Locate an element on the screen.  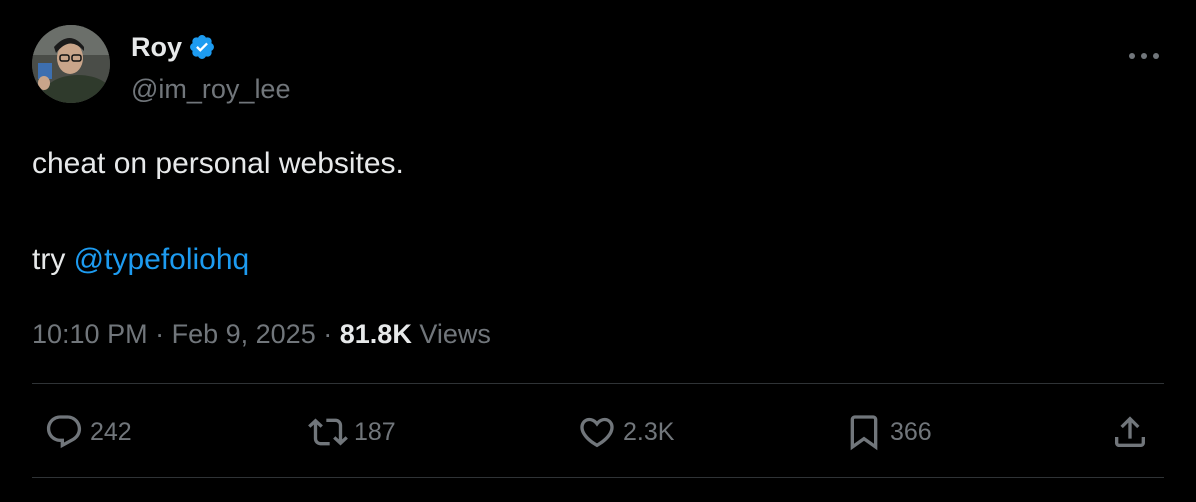
tweet-line-2: try @typefoliohq is located at coordinates (218, 260).